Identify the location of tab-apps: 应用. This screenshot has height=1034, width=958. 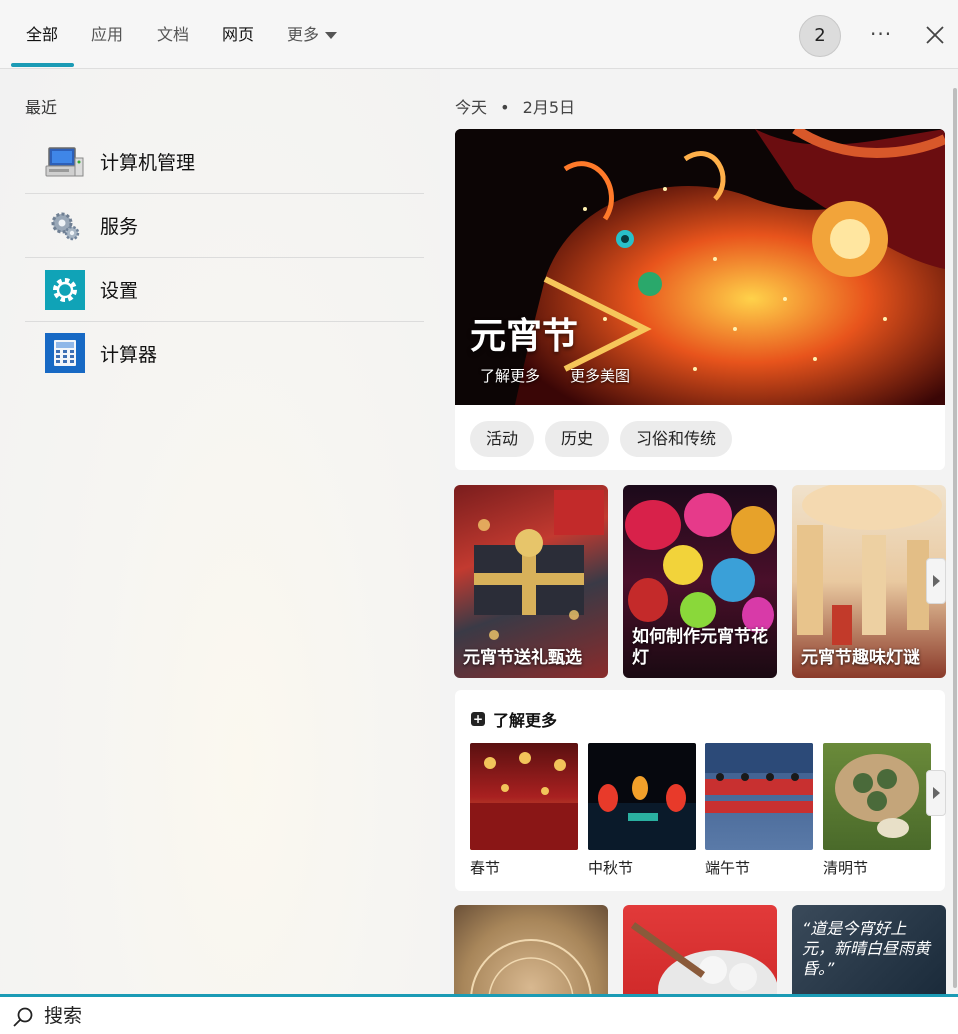
(107, 35).